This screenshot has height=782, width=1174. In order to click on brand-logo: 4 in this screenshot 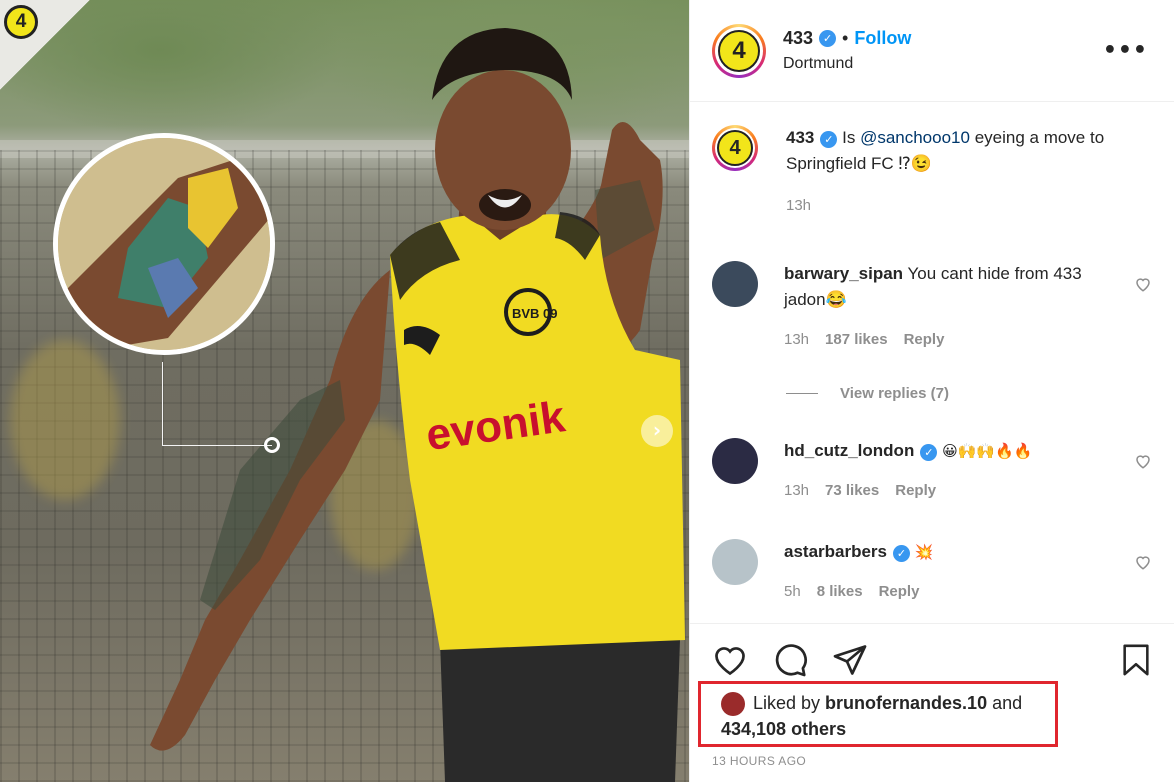, I will do `click(21, 22)`.